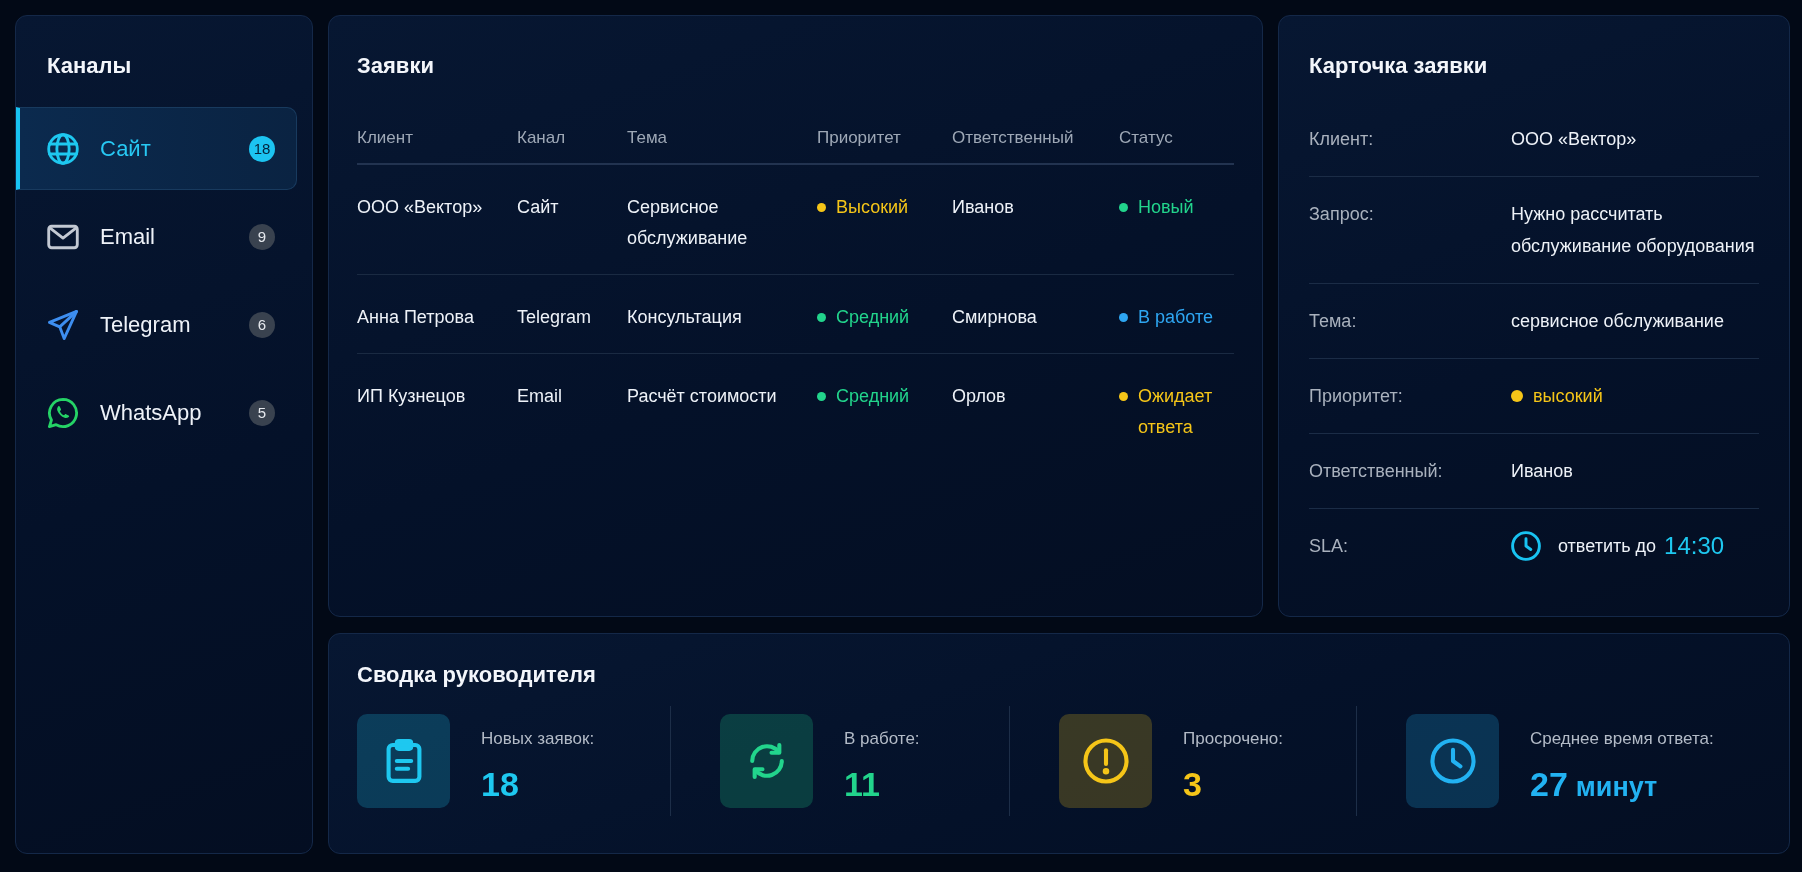 This screenshot has height=872, width=1802. What do you see at coordinates (1526, 546) in the screenshot?
I see `clock-icon` at bounding box center [1526, 546].